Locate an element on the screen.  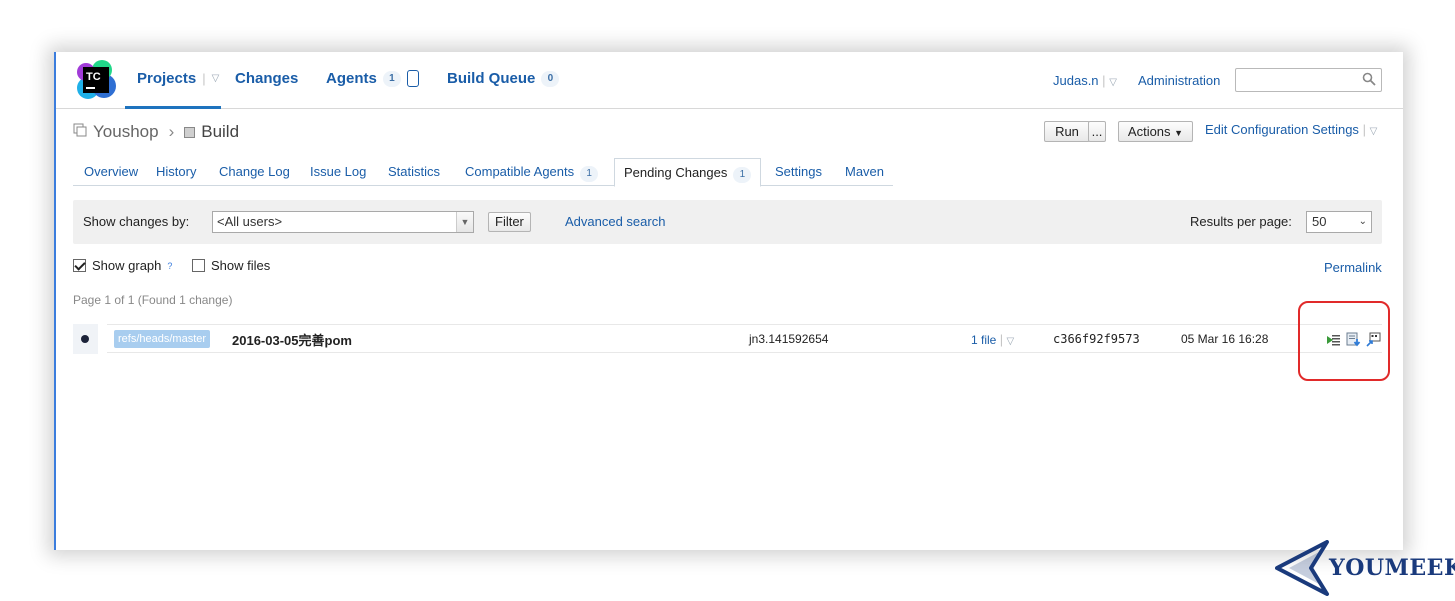
actions-button: Actions ▼ is located at coordinates (1155, 131).